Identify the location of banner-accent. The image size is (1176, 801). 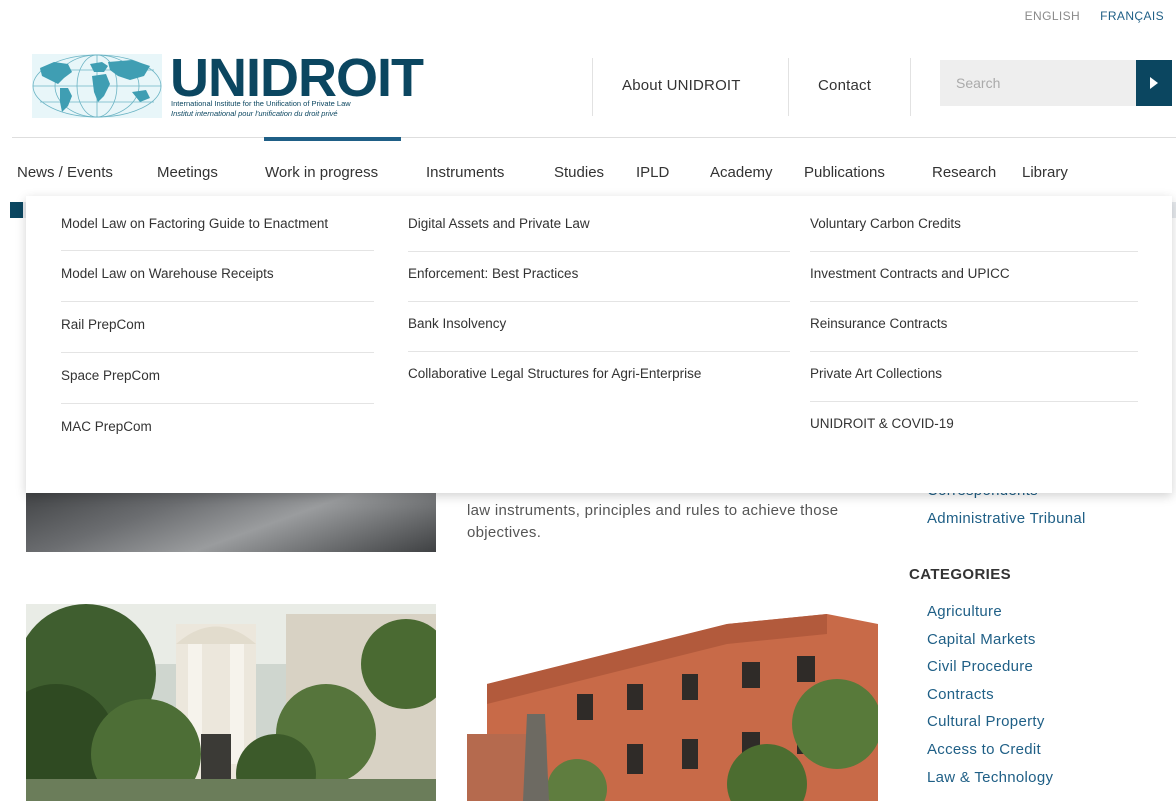
(16, 210).